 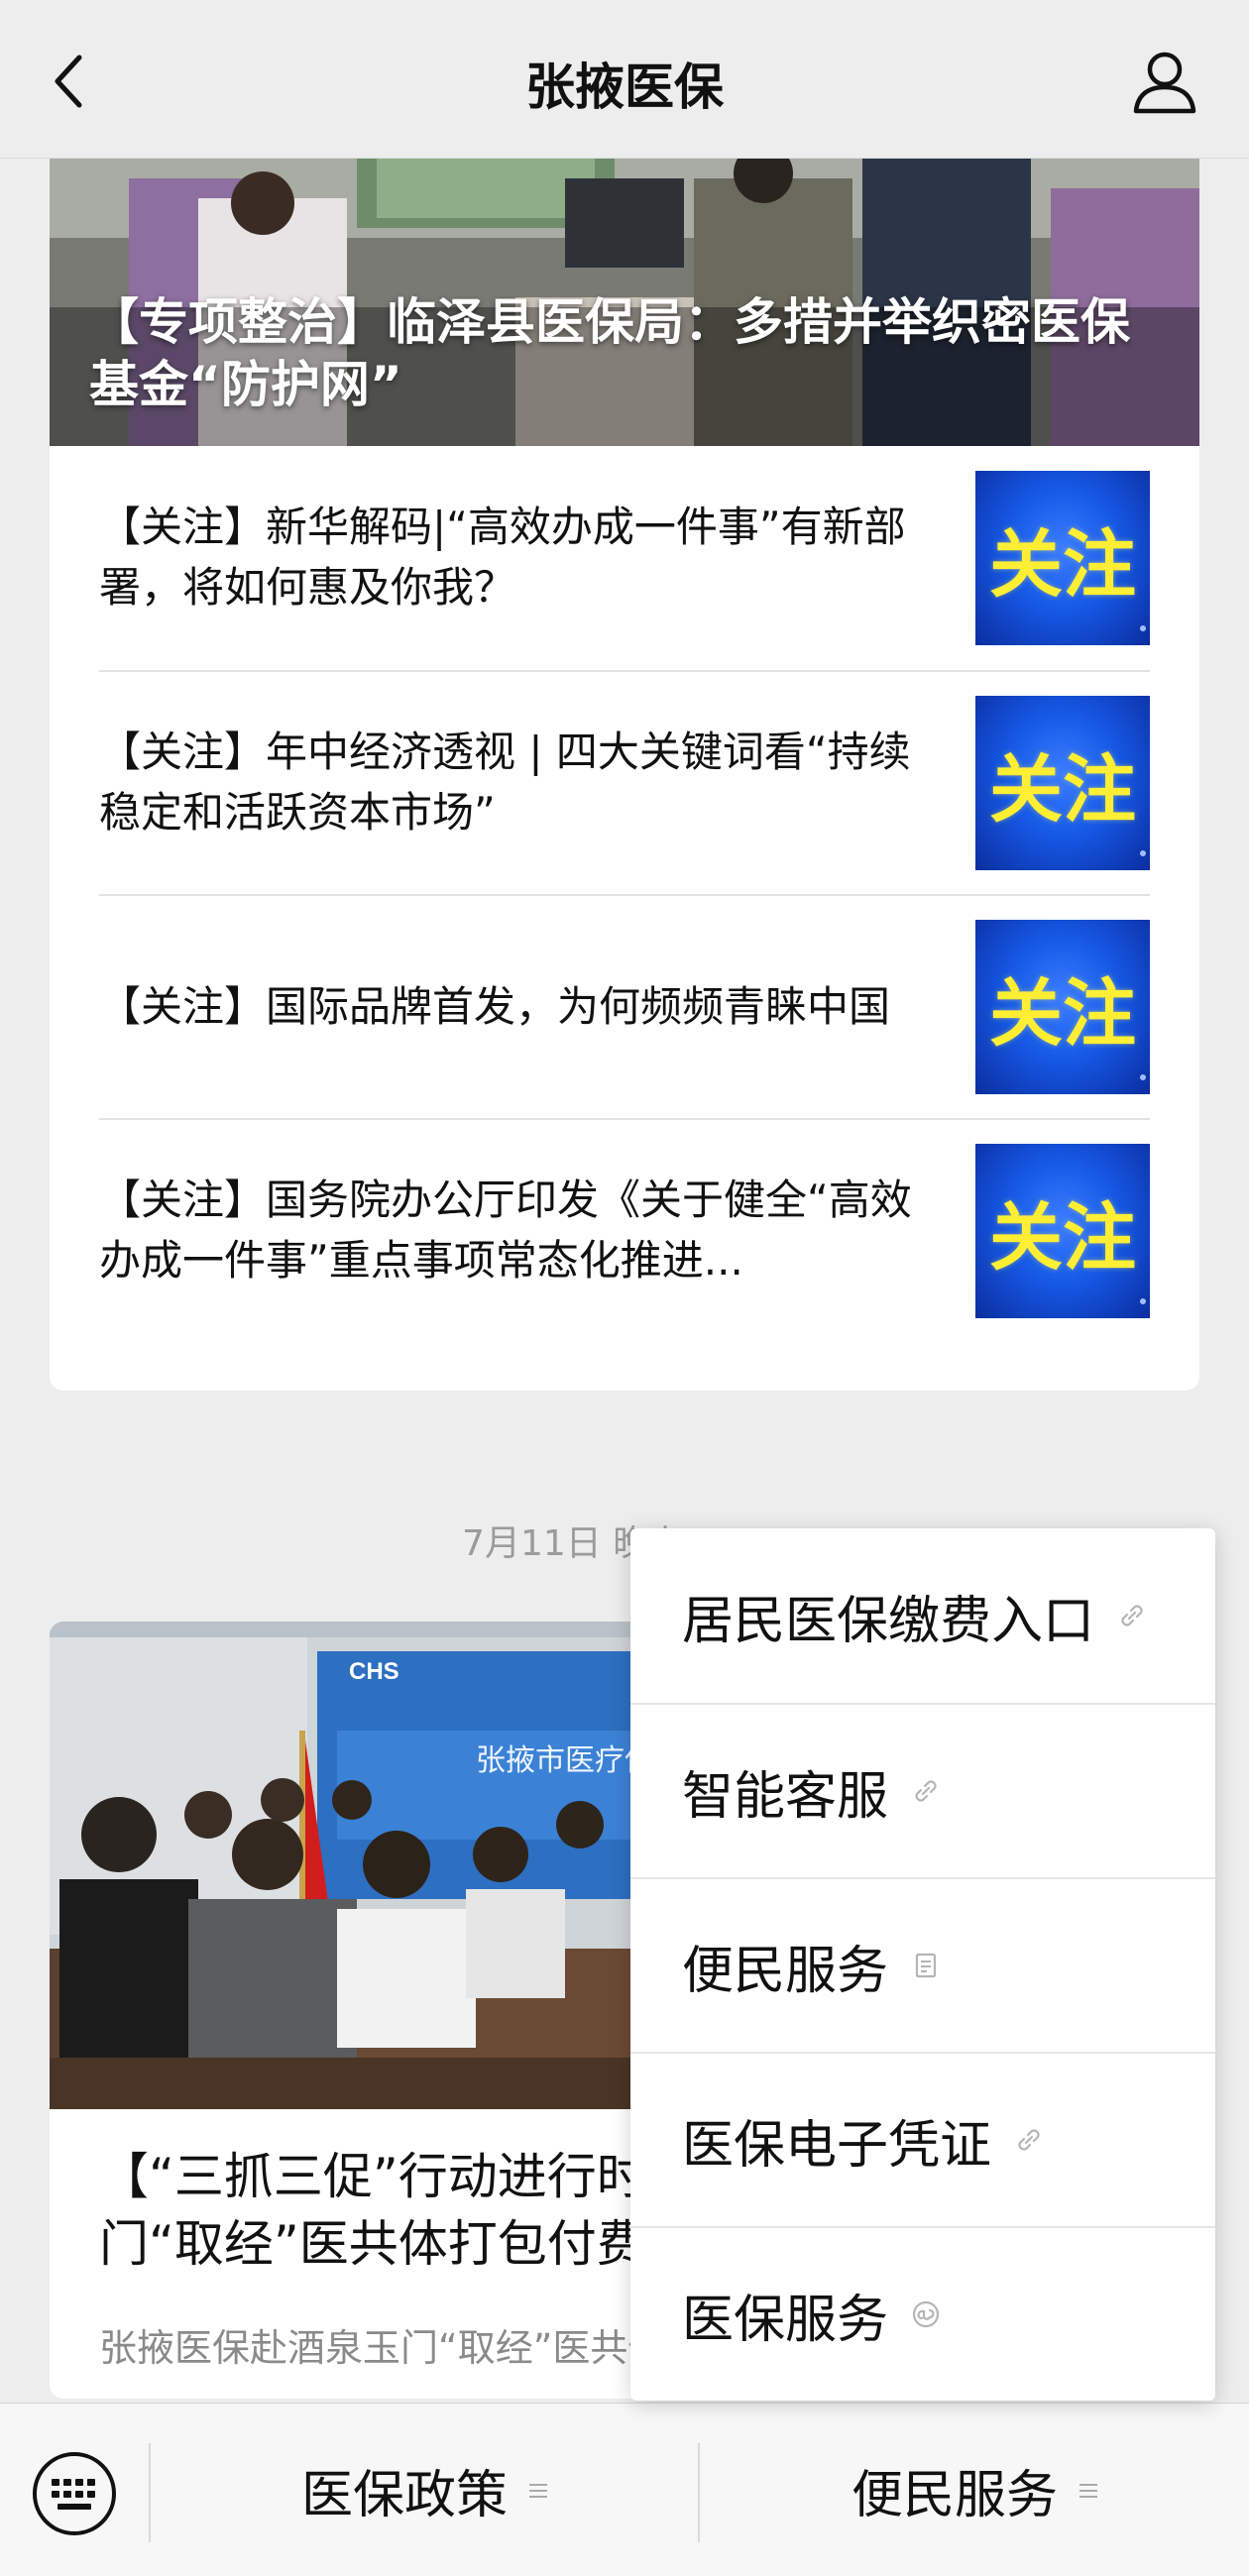 I want to click on featured-article-title: 【专项整治】临泽县医保局：多措并举织密医保基金“防护网”, so click(x=610, y=353).